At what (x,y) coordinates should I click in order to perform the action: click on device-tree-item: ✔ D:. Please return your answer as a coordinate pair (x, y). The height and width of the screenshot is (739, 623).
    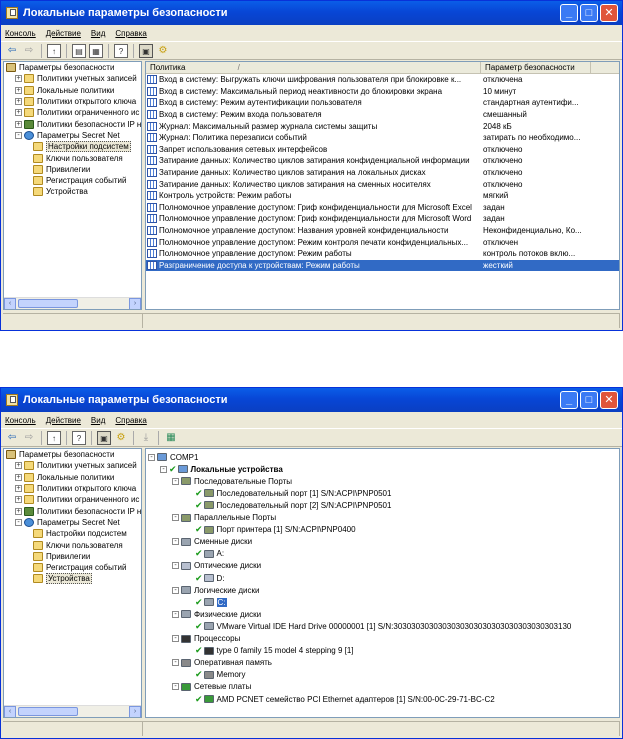
    Looking at the image, I should click on (205, 578).